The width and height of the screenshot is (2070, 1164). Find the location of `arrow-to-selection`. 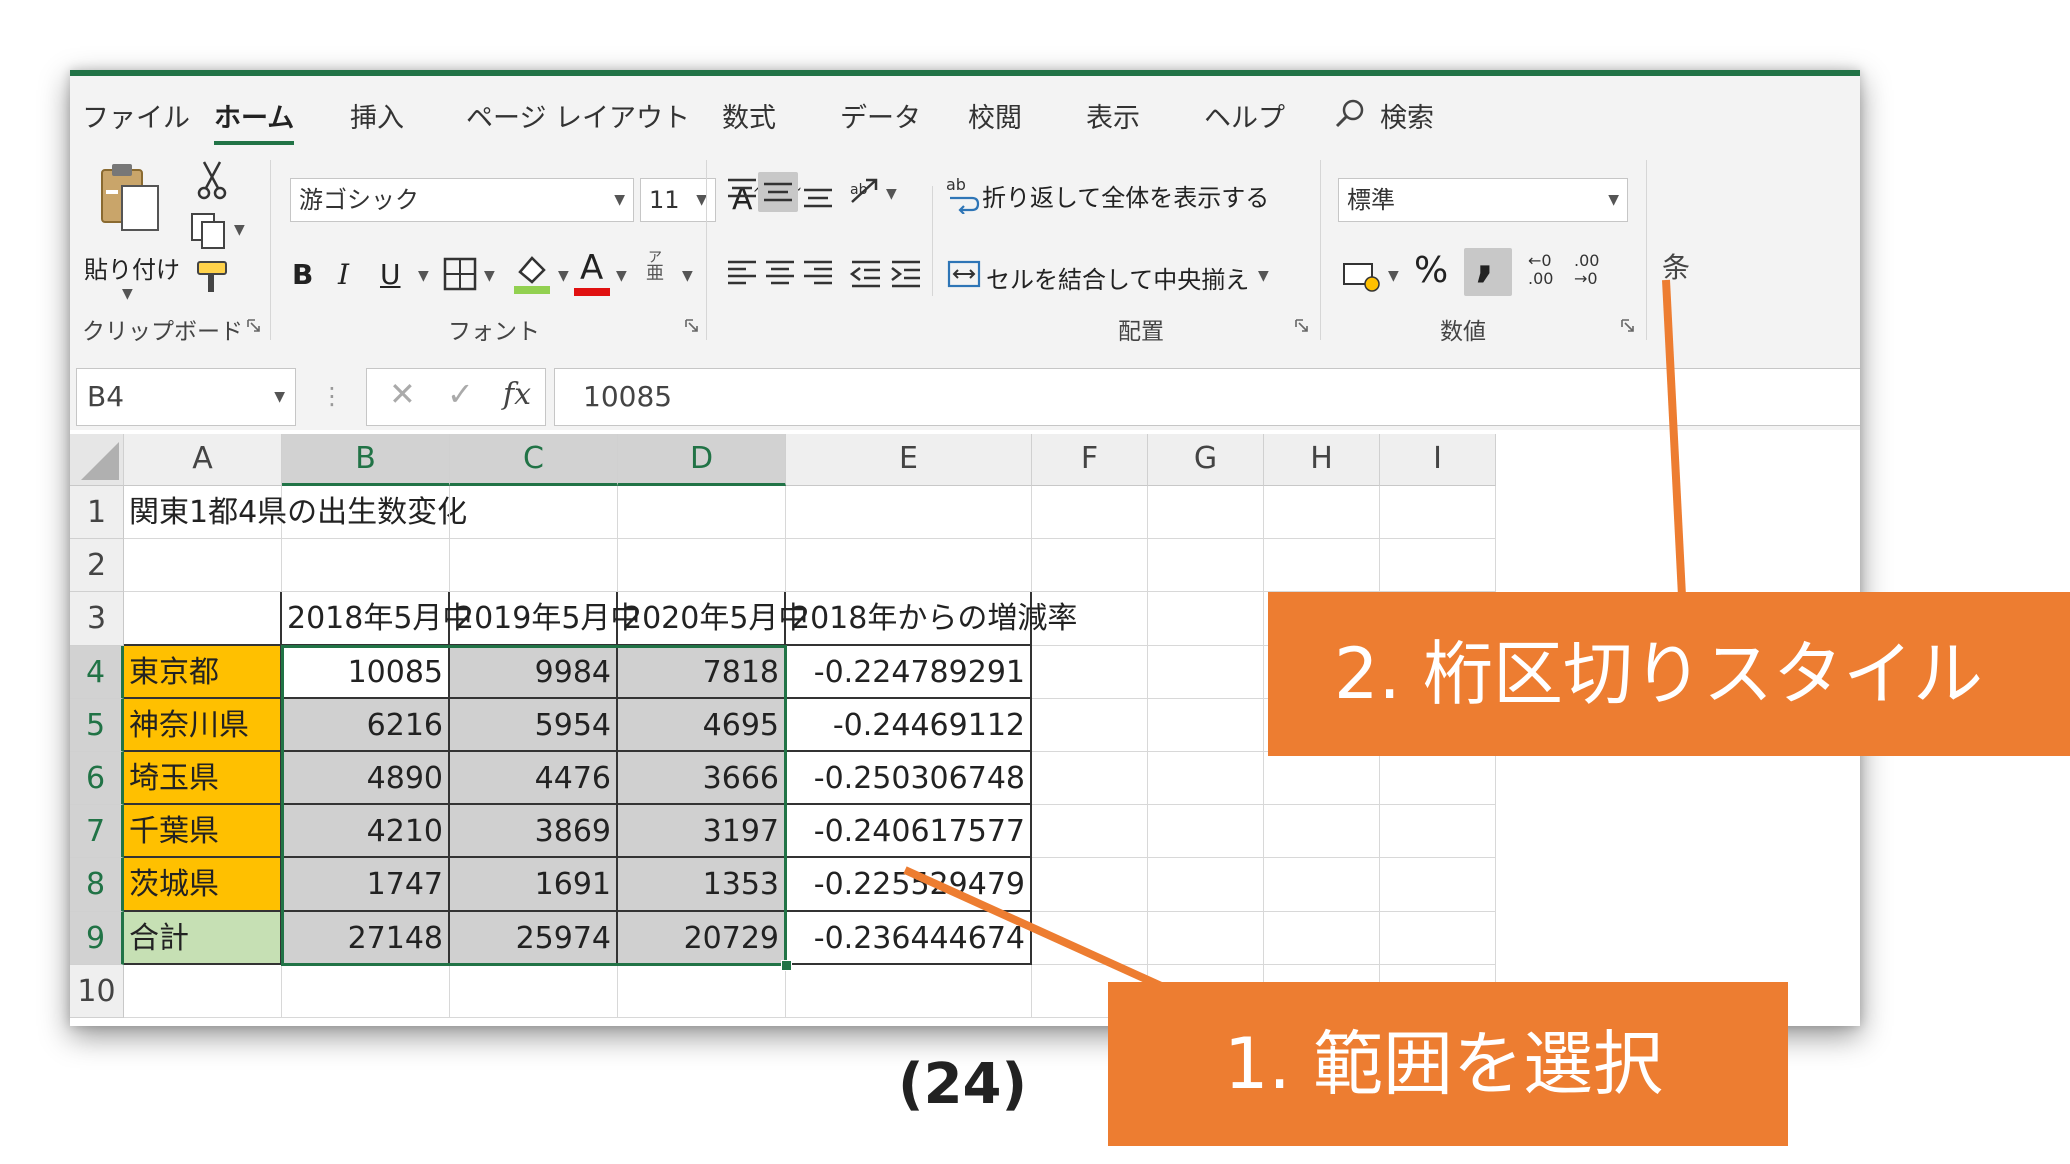

arrow-to-selection is located at coordinates (1037, 930).